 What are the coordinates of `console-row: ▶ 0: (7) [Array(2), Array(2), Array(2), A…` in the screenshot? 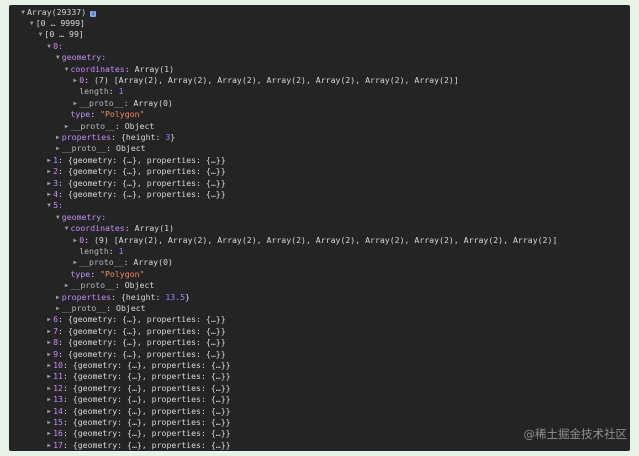 It's located at (319, 80).